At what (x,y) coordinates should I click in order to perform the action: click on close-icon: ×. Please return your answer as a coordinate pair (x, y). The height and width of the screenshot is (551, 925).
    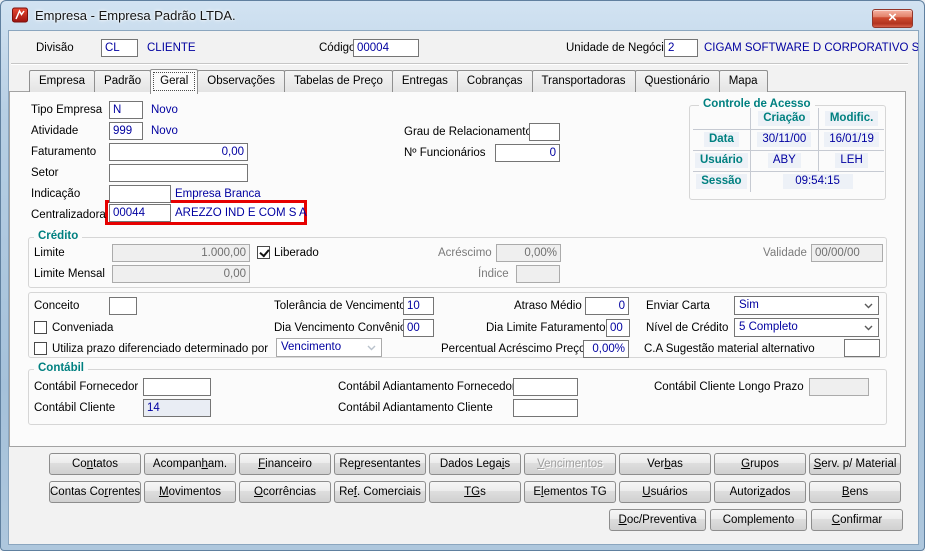
    Looking at the image, I should click on (892, 17).